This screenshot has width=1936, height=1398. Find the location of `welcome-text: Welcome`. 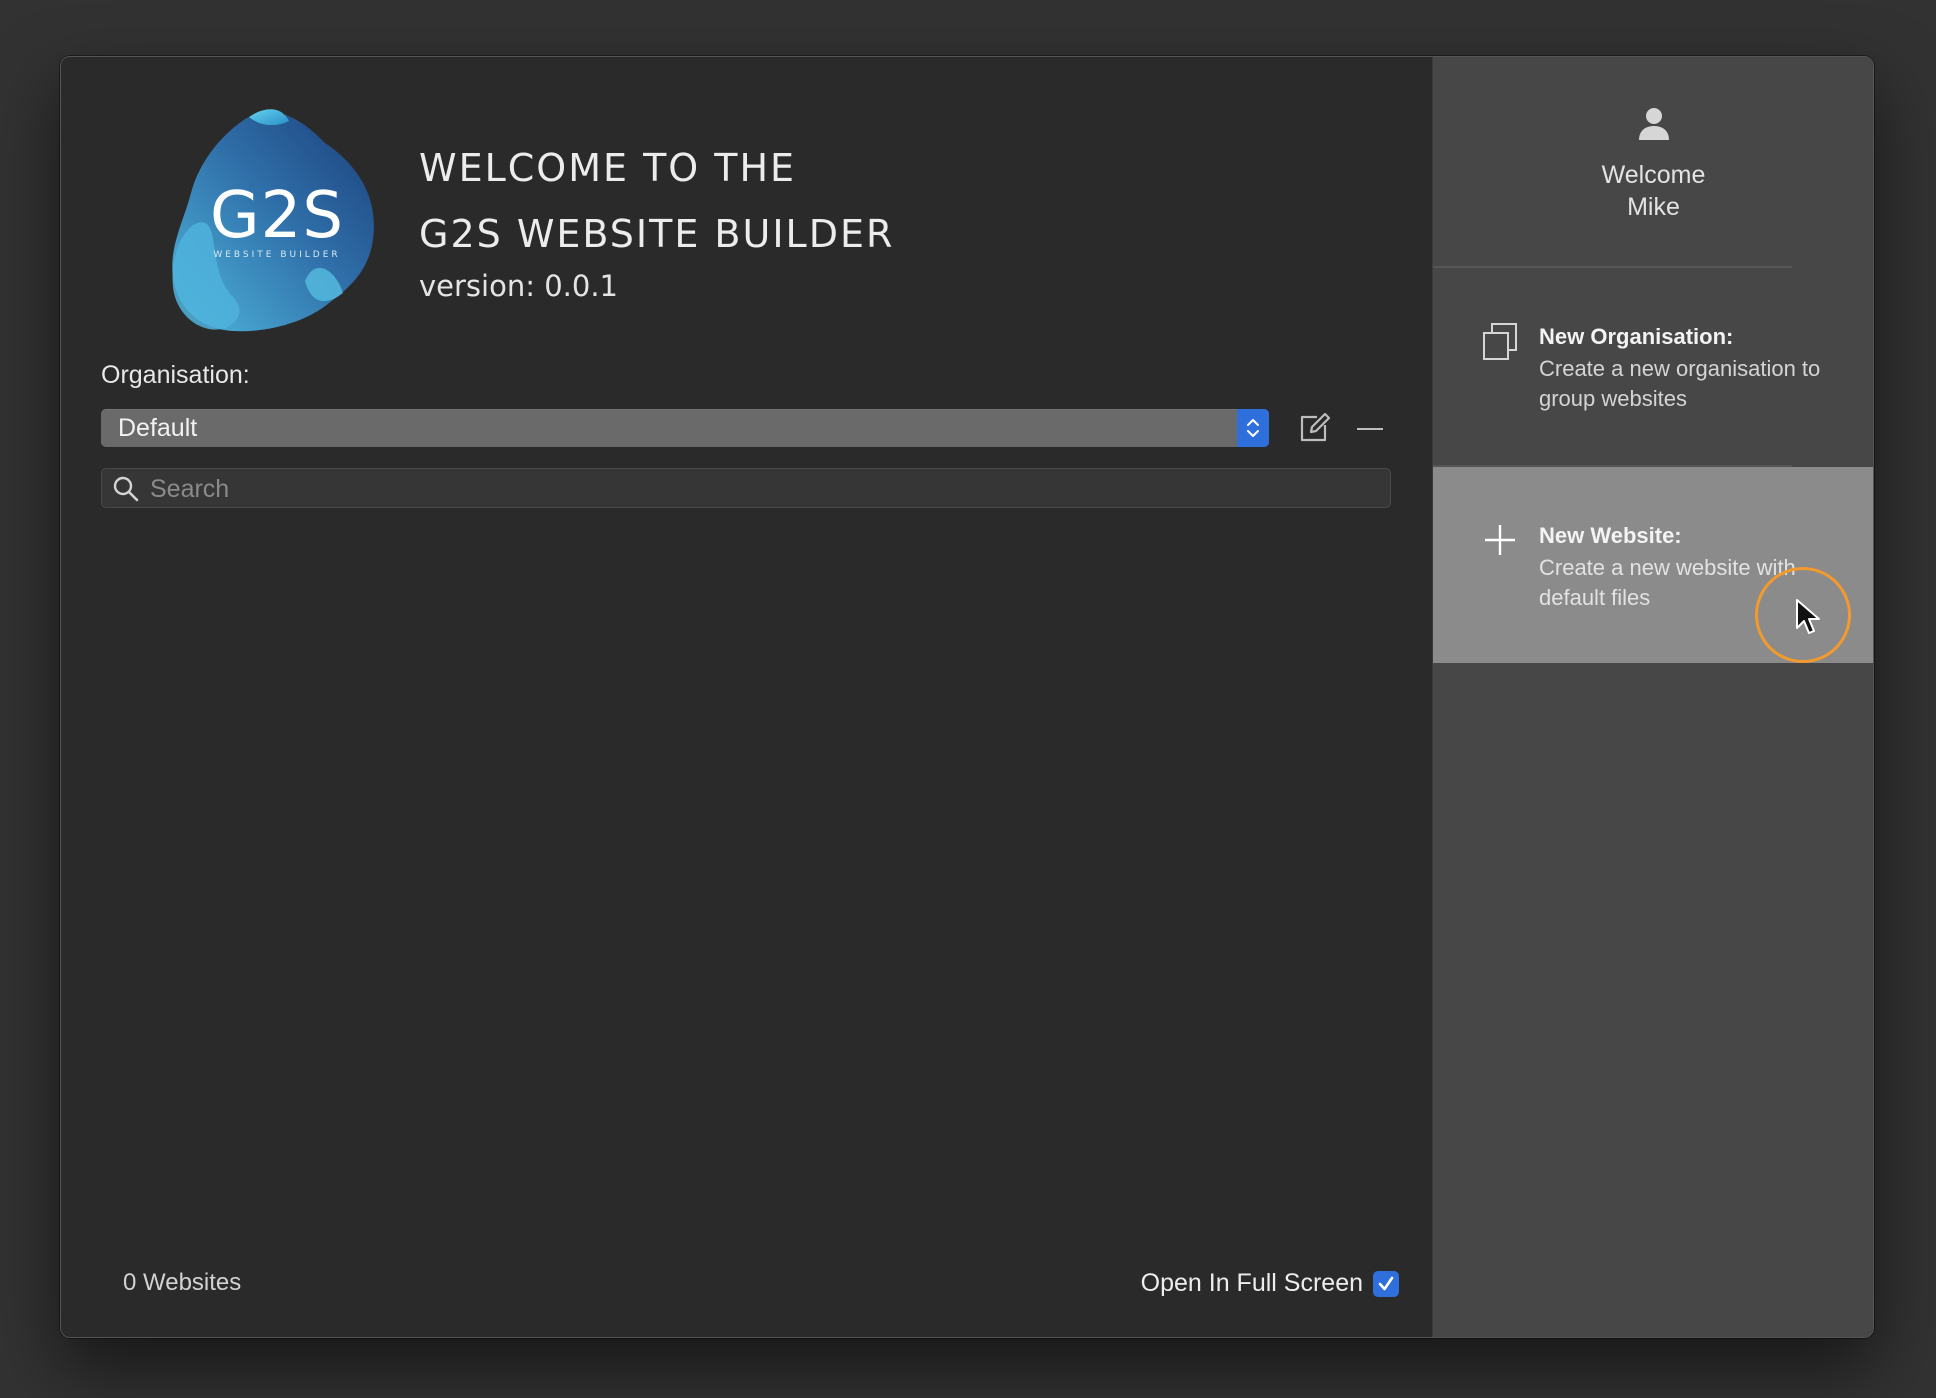

welcome-text: Welcome is located at coordinates (1653, 175).